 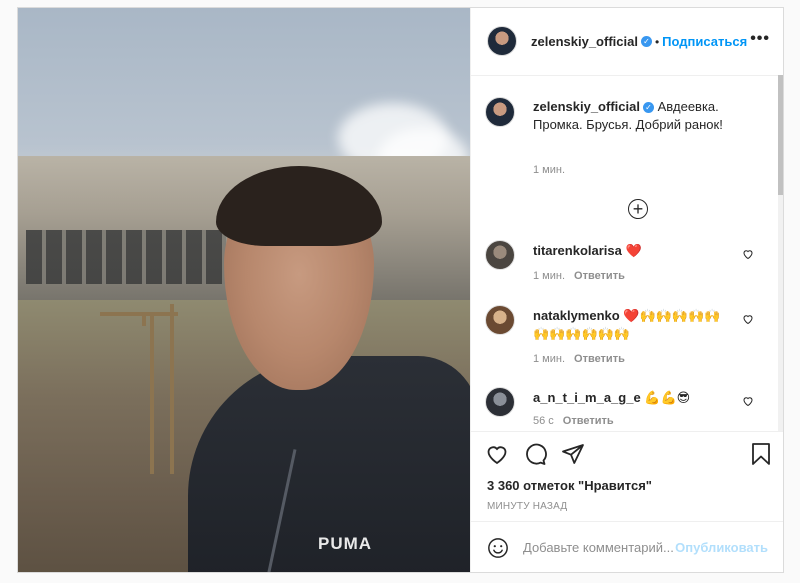 What do you see at coordinates (527, 506) in the screenshot?
I see `post-timestamp: МИНУТУ НАЗАД` at bounding box center [527, 506].